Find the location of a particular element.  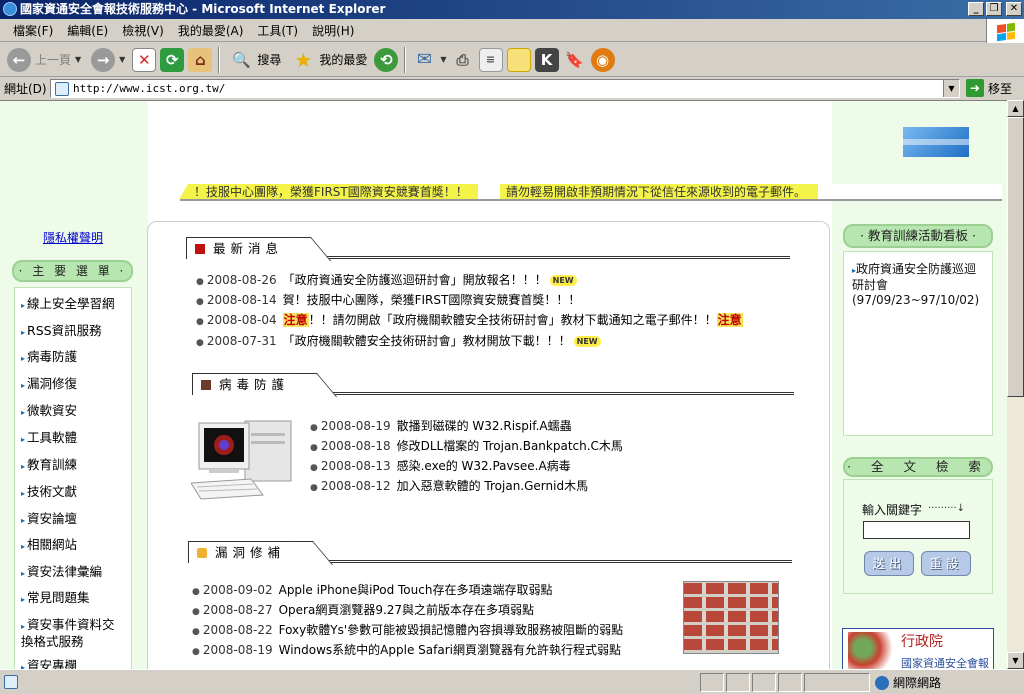

marquee-edge is located at coordinates (184, 191).